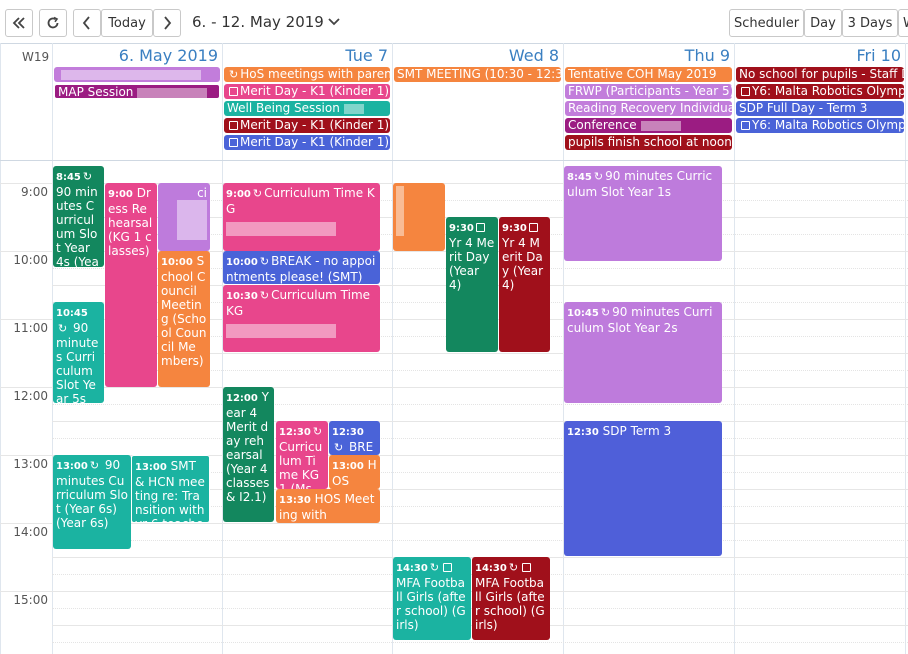  What do you see at coordinates (258, 22) in the screenshot?
I see `date-range-label: 6. - 12. May 2019` at bounding box center [258, 22].